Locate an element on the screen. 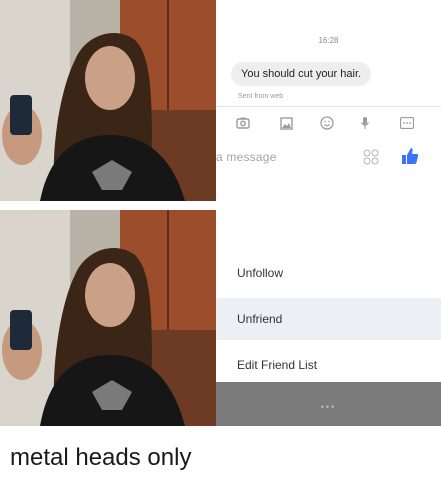 Image resolution: width=441 pixels, height=499 pixels. meme-caption: metal heads only is located at coordinates (101, 457).